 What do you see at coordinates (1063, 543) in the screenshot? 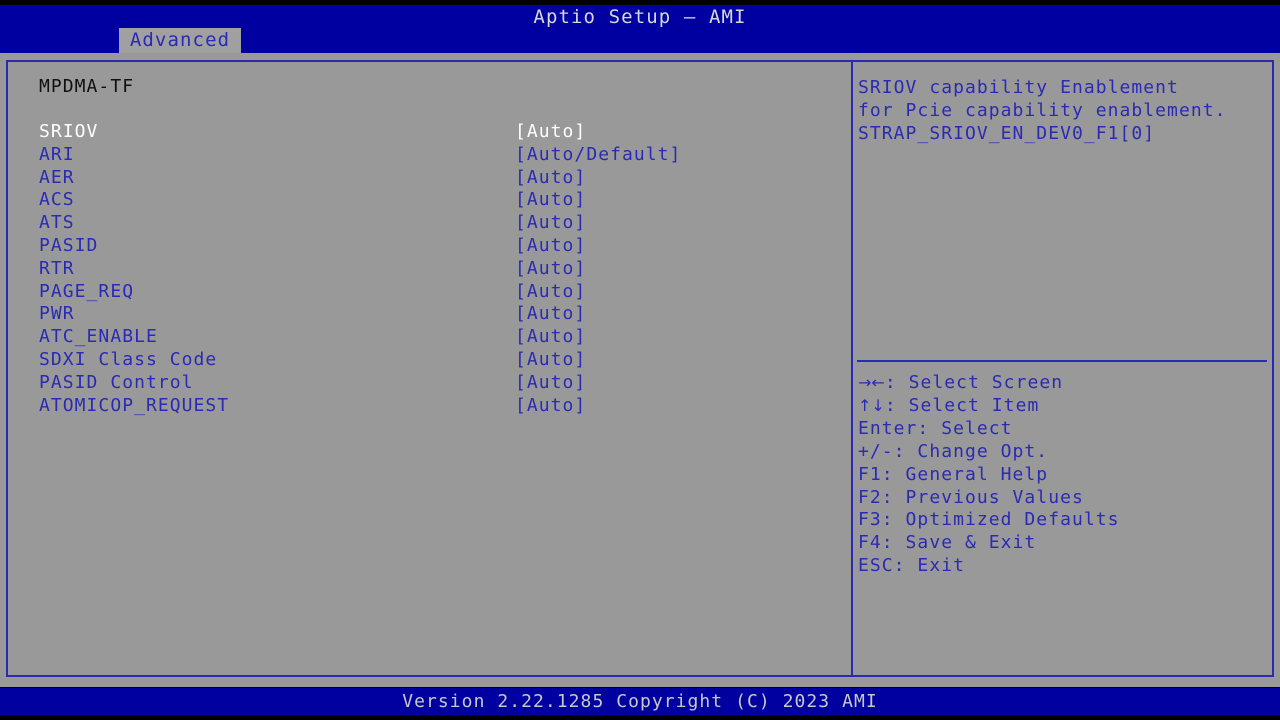
I see `legend-line: F4: Save & Exit` at bounding box center [1063, 543].